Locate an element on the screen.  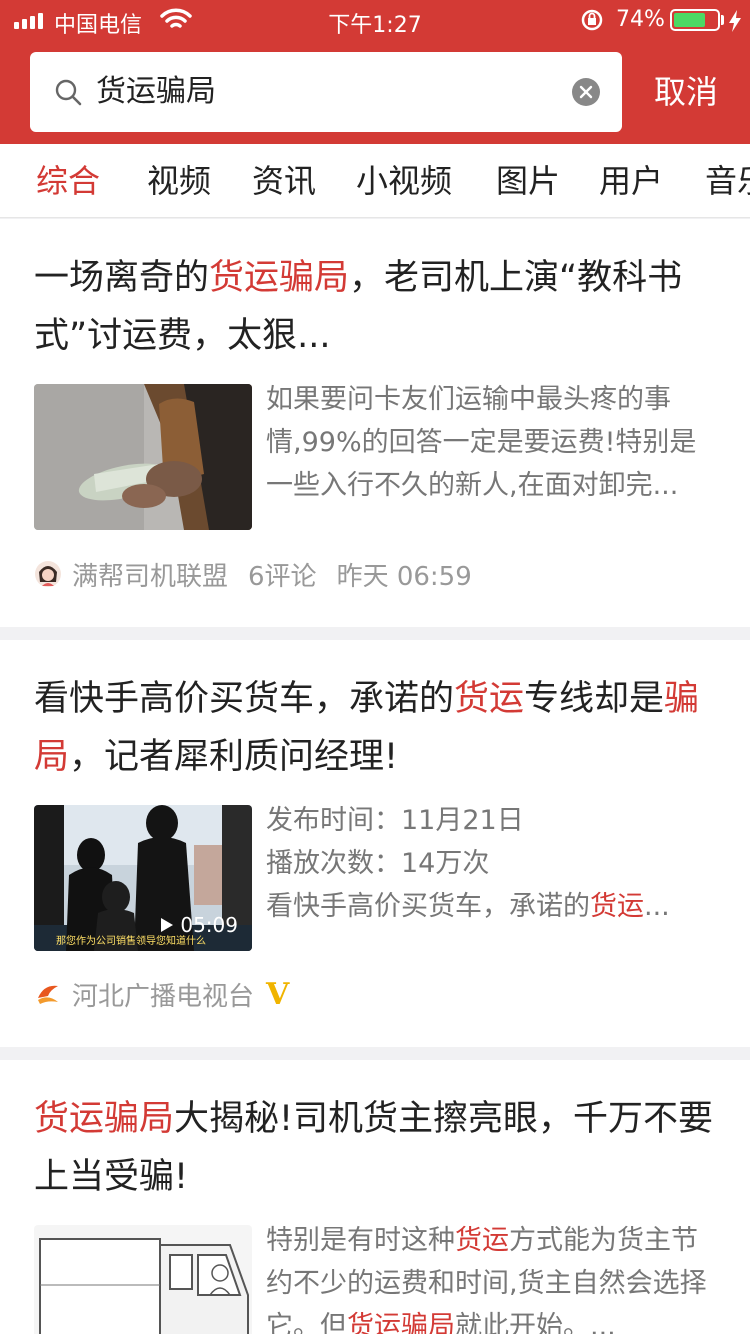
article-title: 看快手高价买货车，承诺的货运专线却是骗局，记者犀利质问经理! is located at coordinates (379, 728).